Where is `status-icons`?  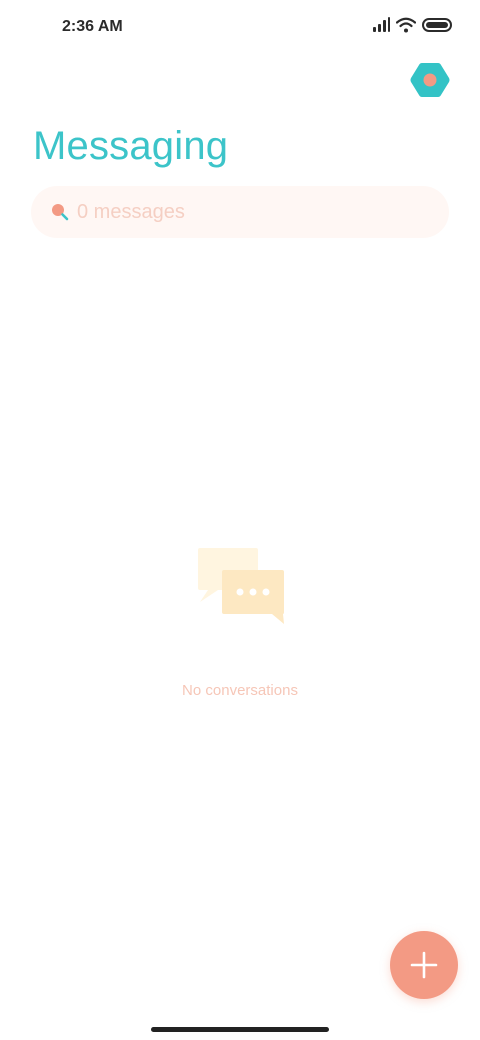
status-icons is located at coordinates (412, 25).